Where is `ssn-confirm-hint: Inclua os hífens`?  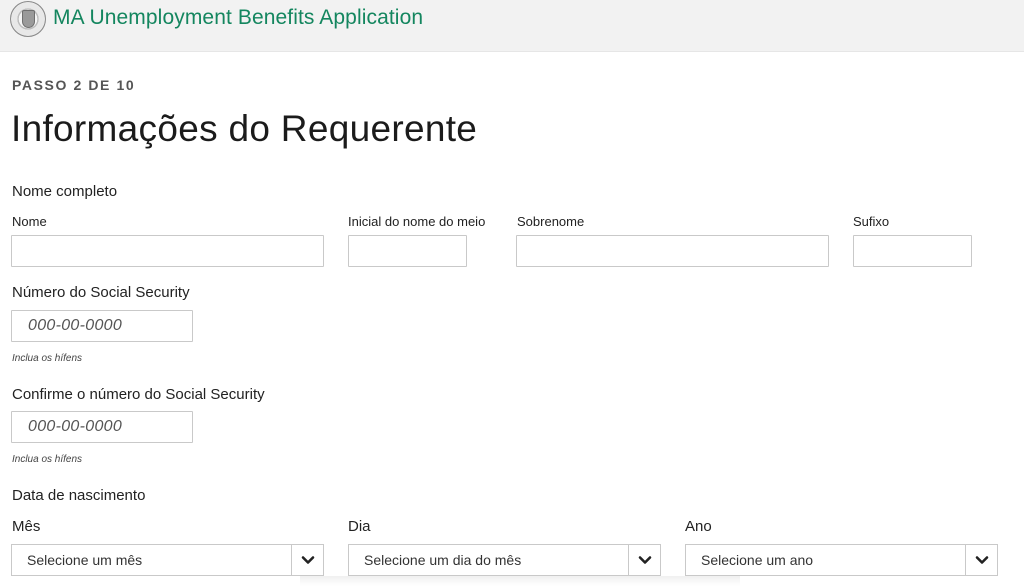 ssn-confirm-hint: Inclua os hífens is located at coordinates (47, 459).